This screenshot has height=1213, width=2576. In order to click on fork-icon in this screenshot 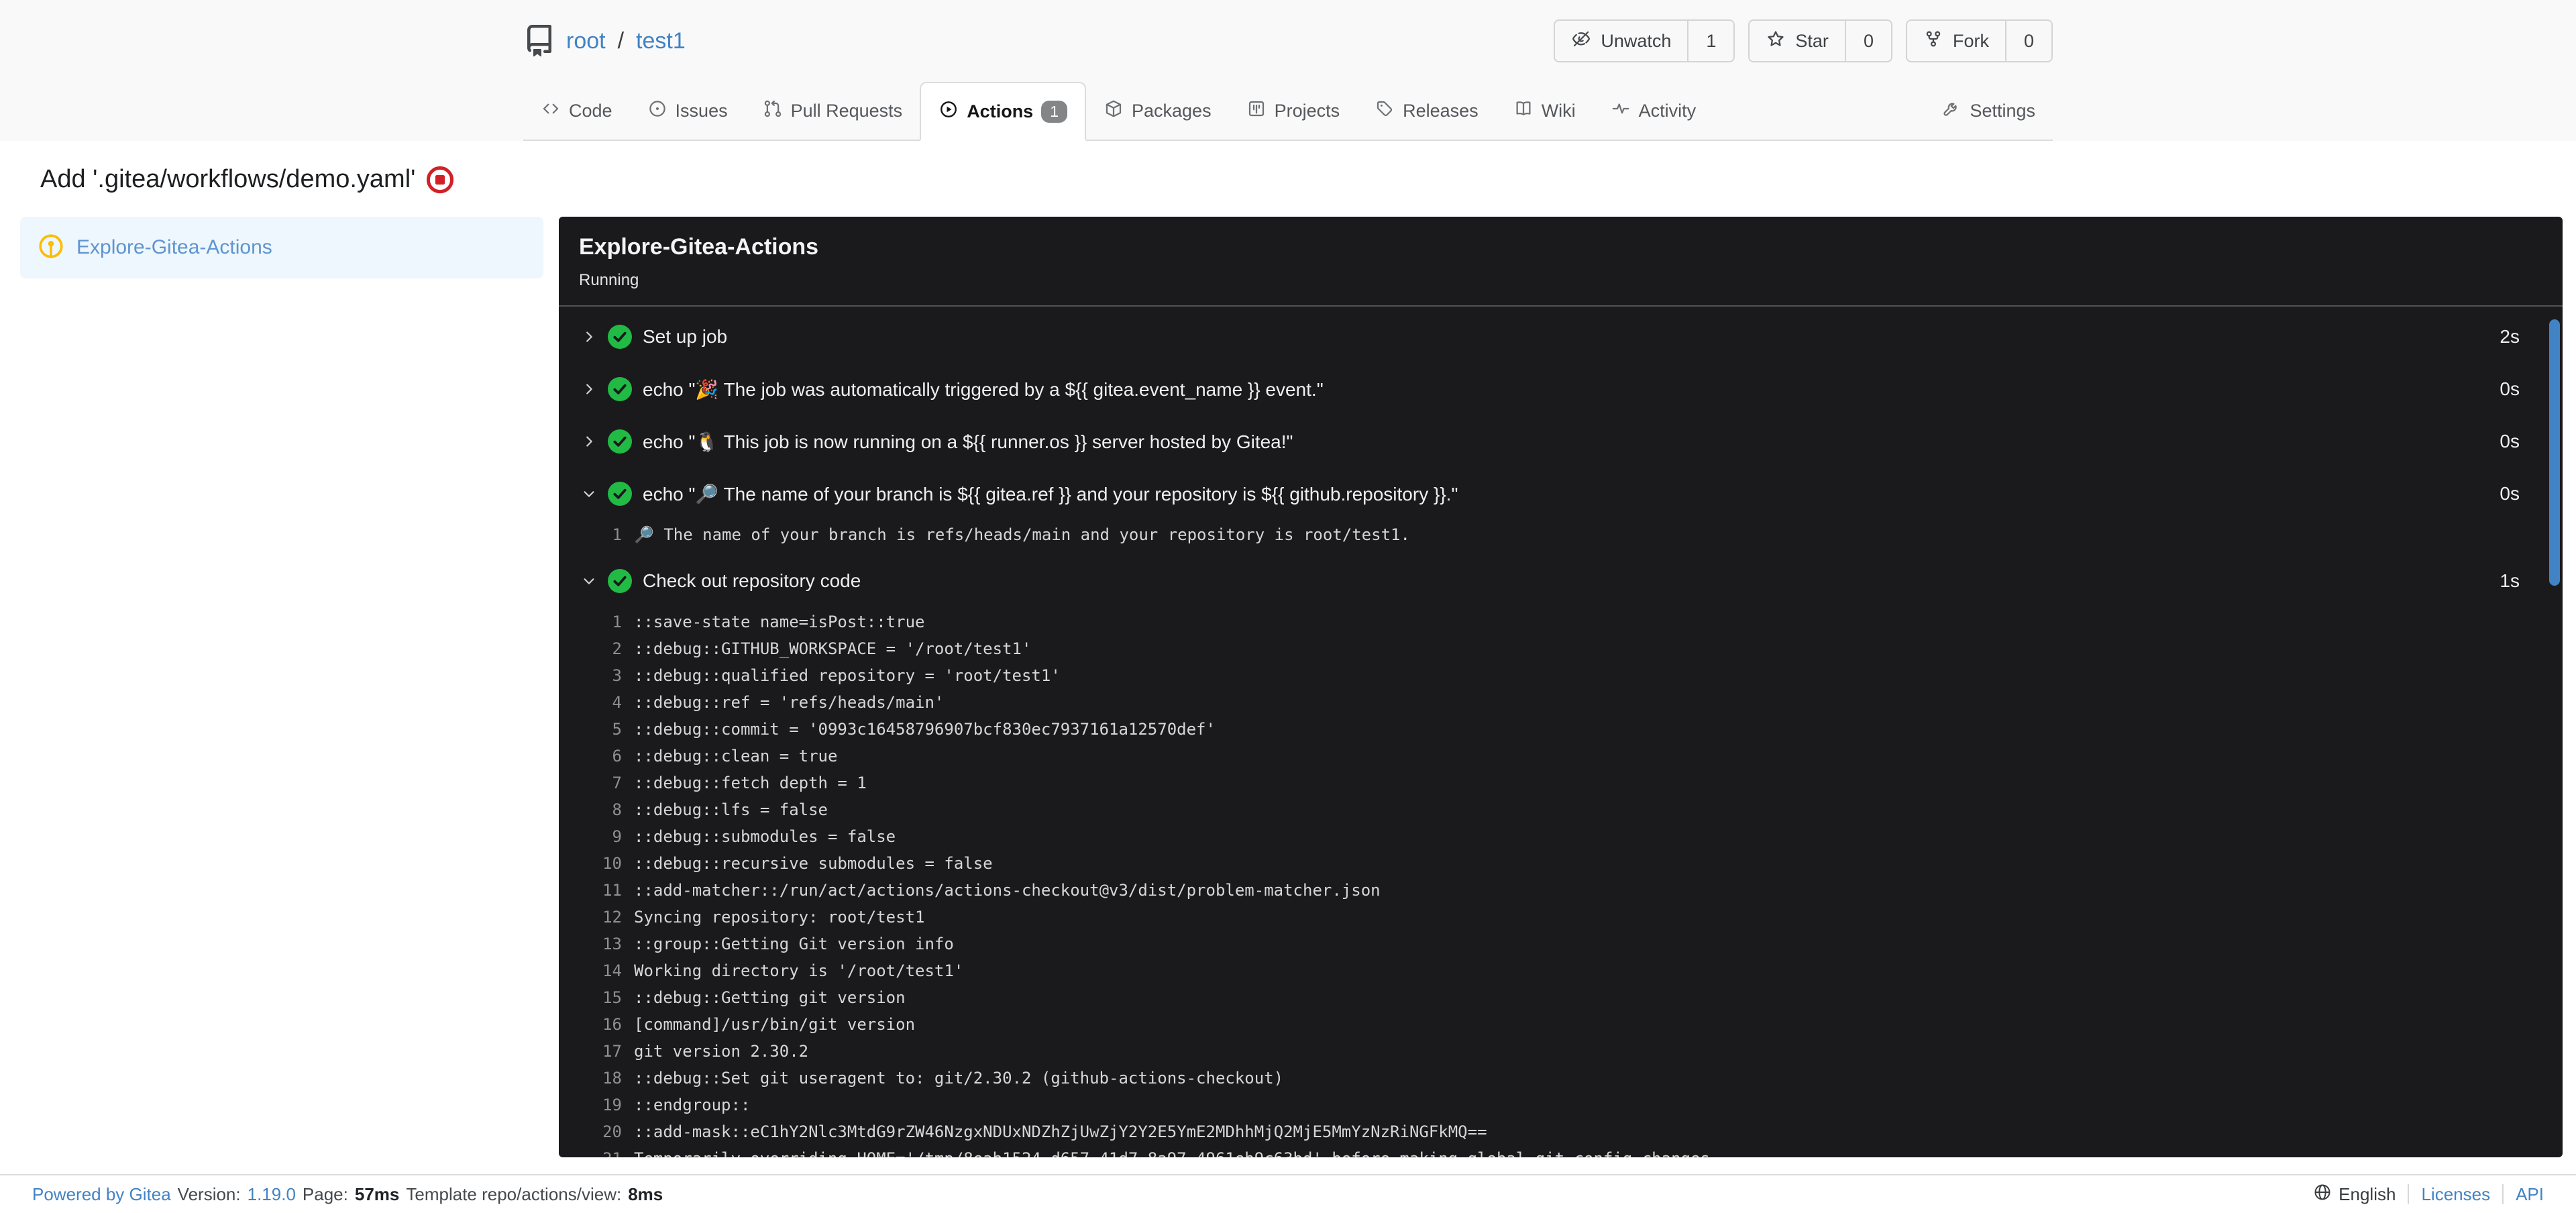, I will do `click(1933, 41)`.